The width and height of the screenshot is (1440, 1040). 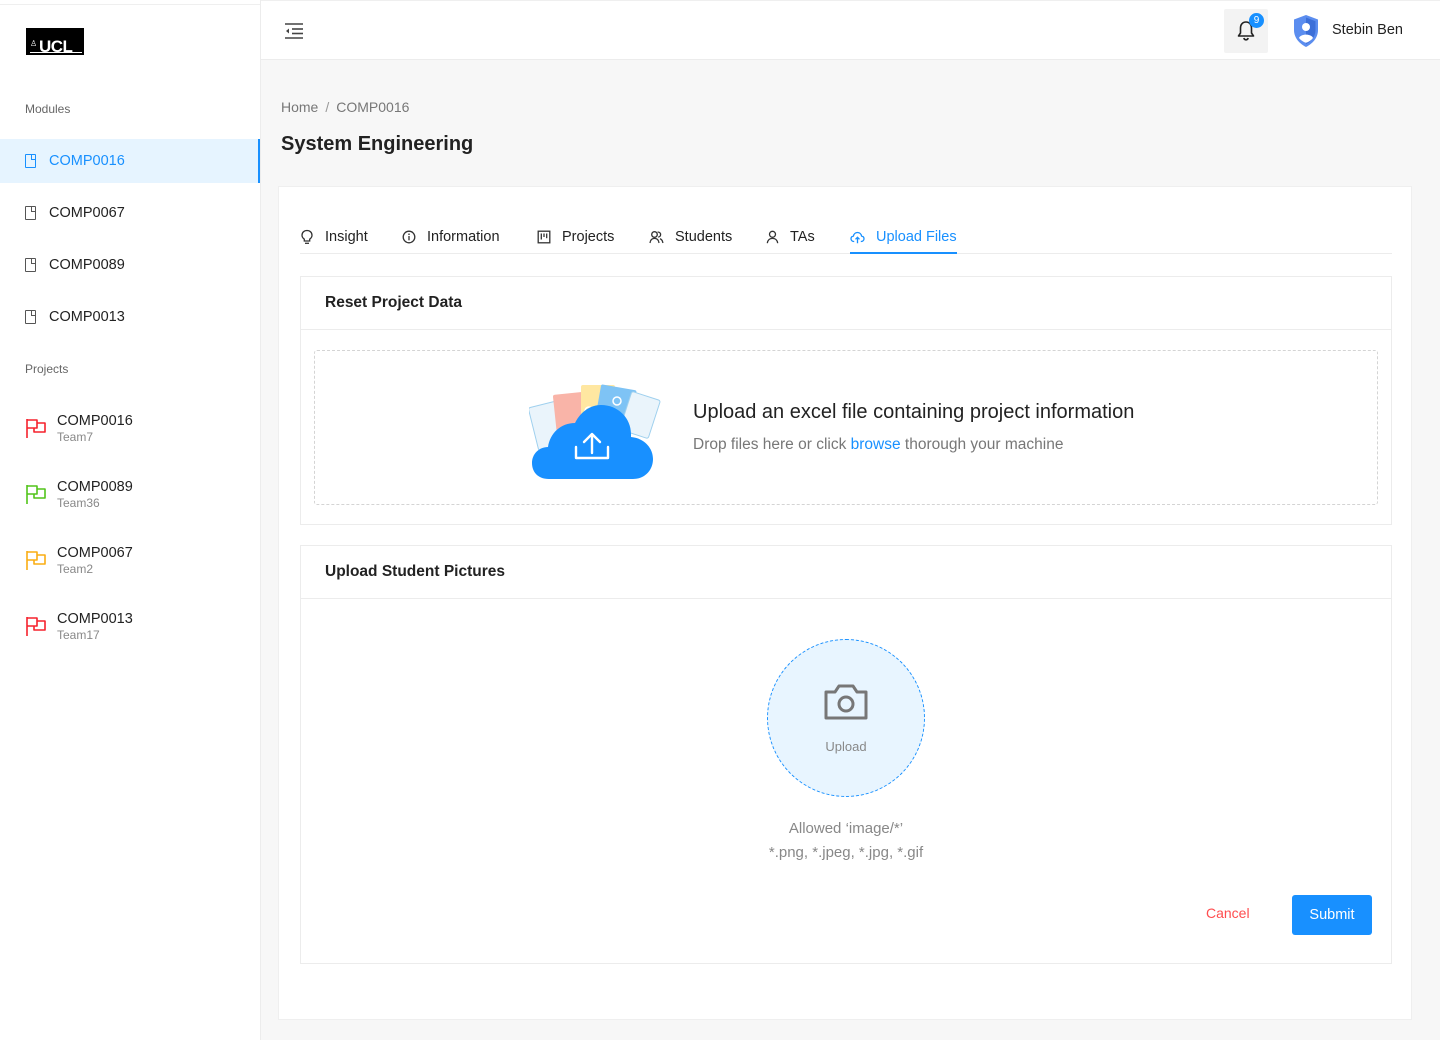 What do you see at coordinates (130, 265) in the screenshot?
I see `sidebar-item-comp0089: COMP0089` at bounding box center [130, 265].